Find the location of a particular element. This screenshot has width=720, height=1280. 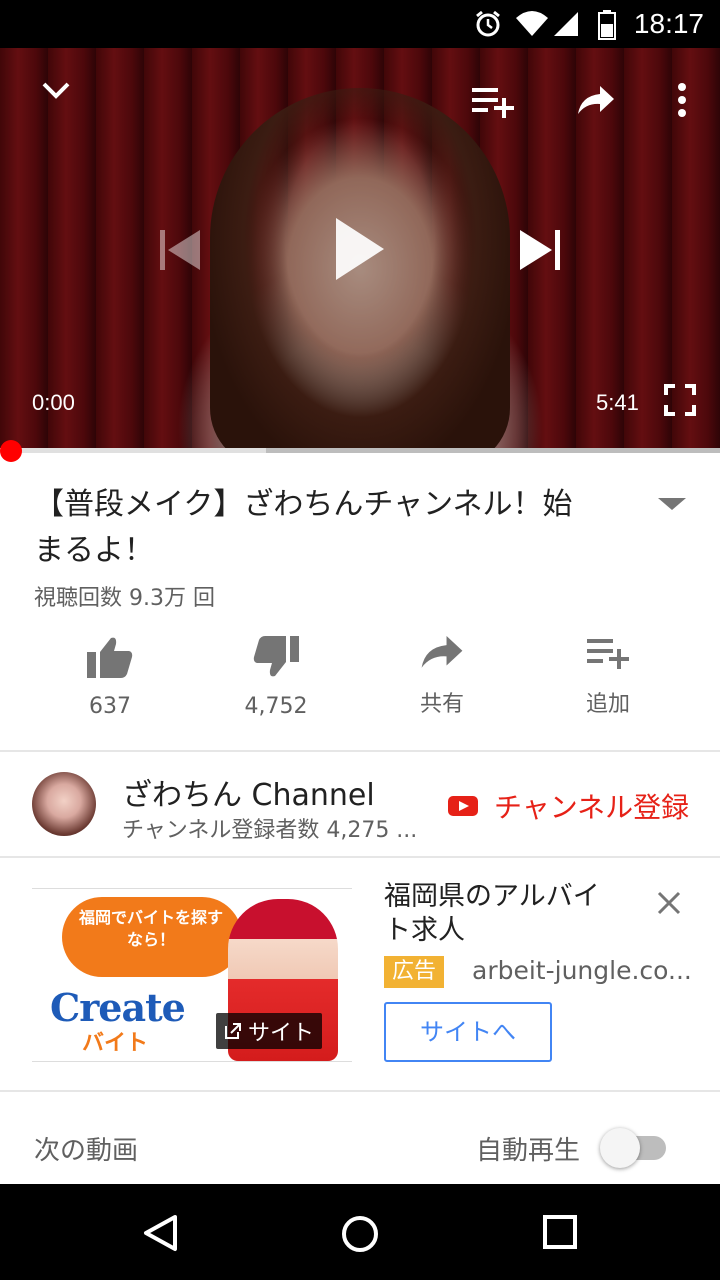

subscribe-button: チャンネル登録 is located at coordinates (568, 806).